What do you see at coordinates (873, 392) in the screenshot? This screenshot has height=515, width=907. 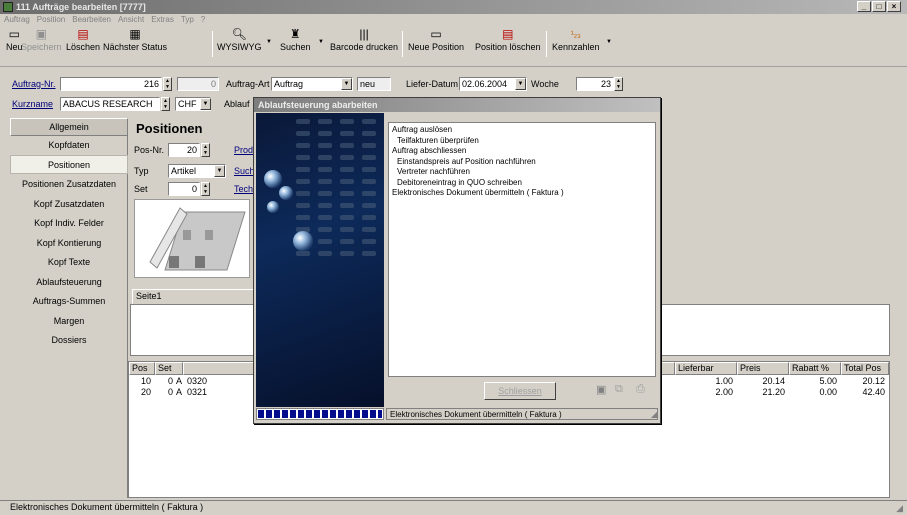 I see `cell-total: 42.40` at bounding box center [873, 392].